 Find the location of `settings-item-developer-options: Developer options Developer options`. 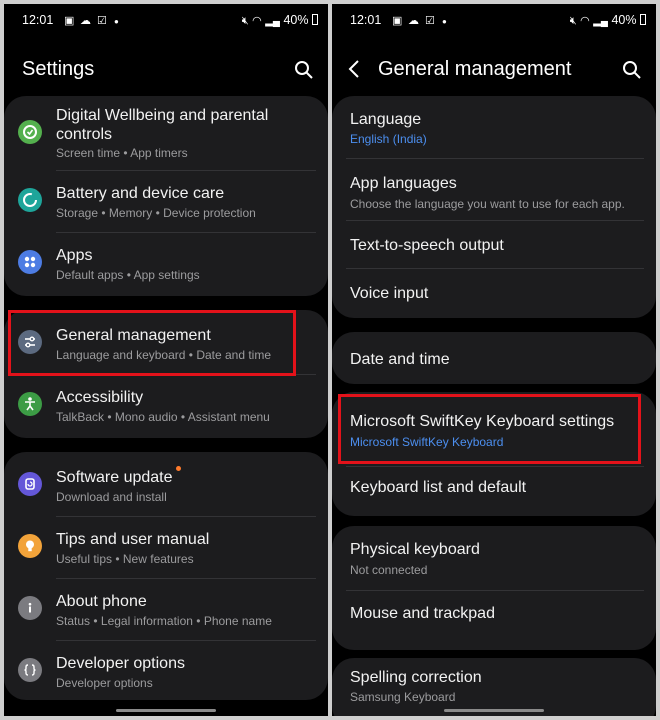

settings-item-developer-options: Developer options Developer options is located at coordinates (166, 672).